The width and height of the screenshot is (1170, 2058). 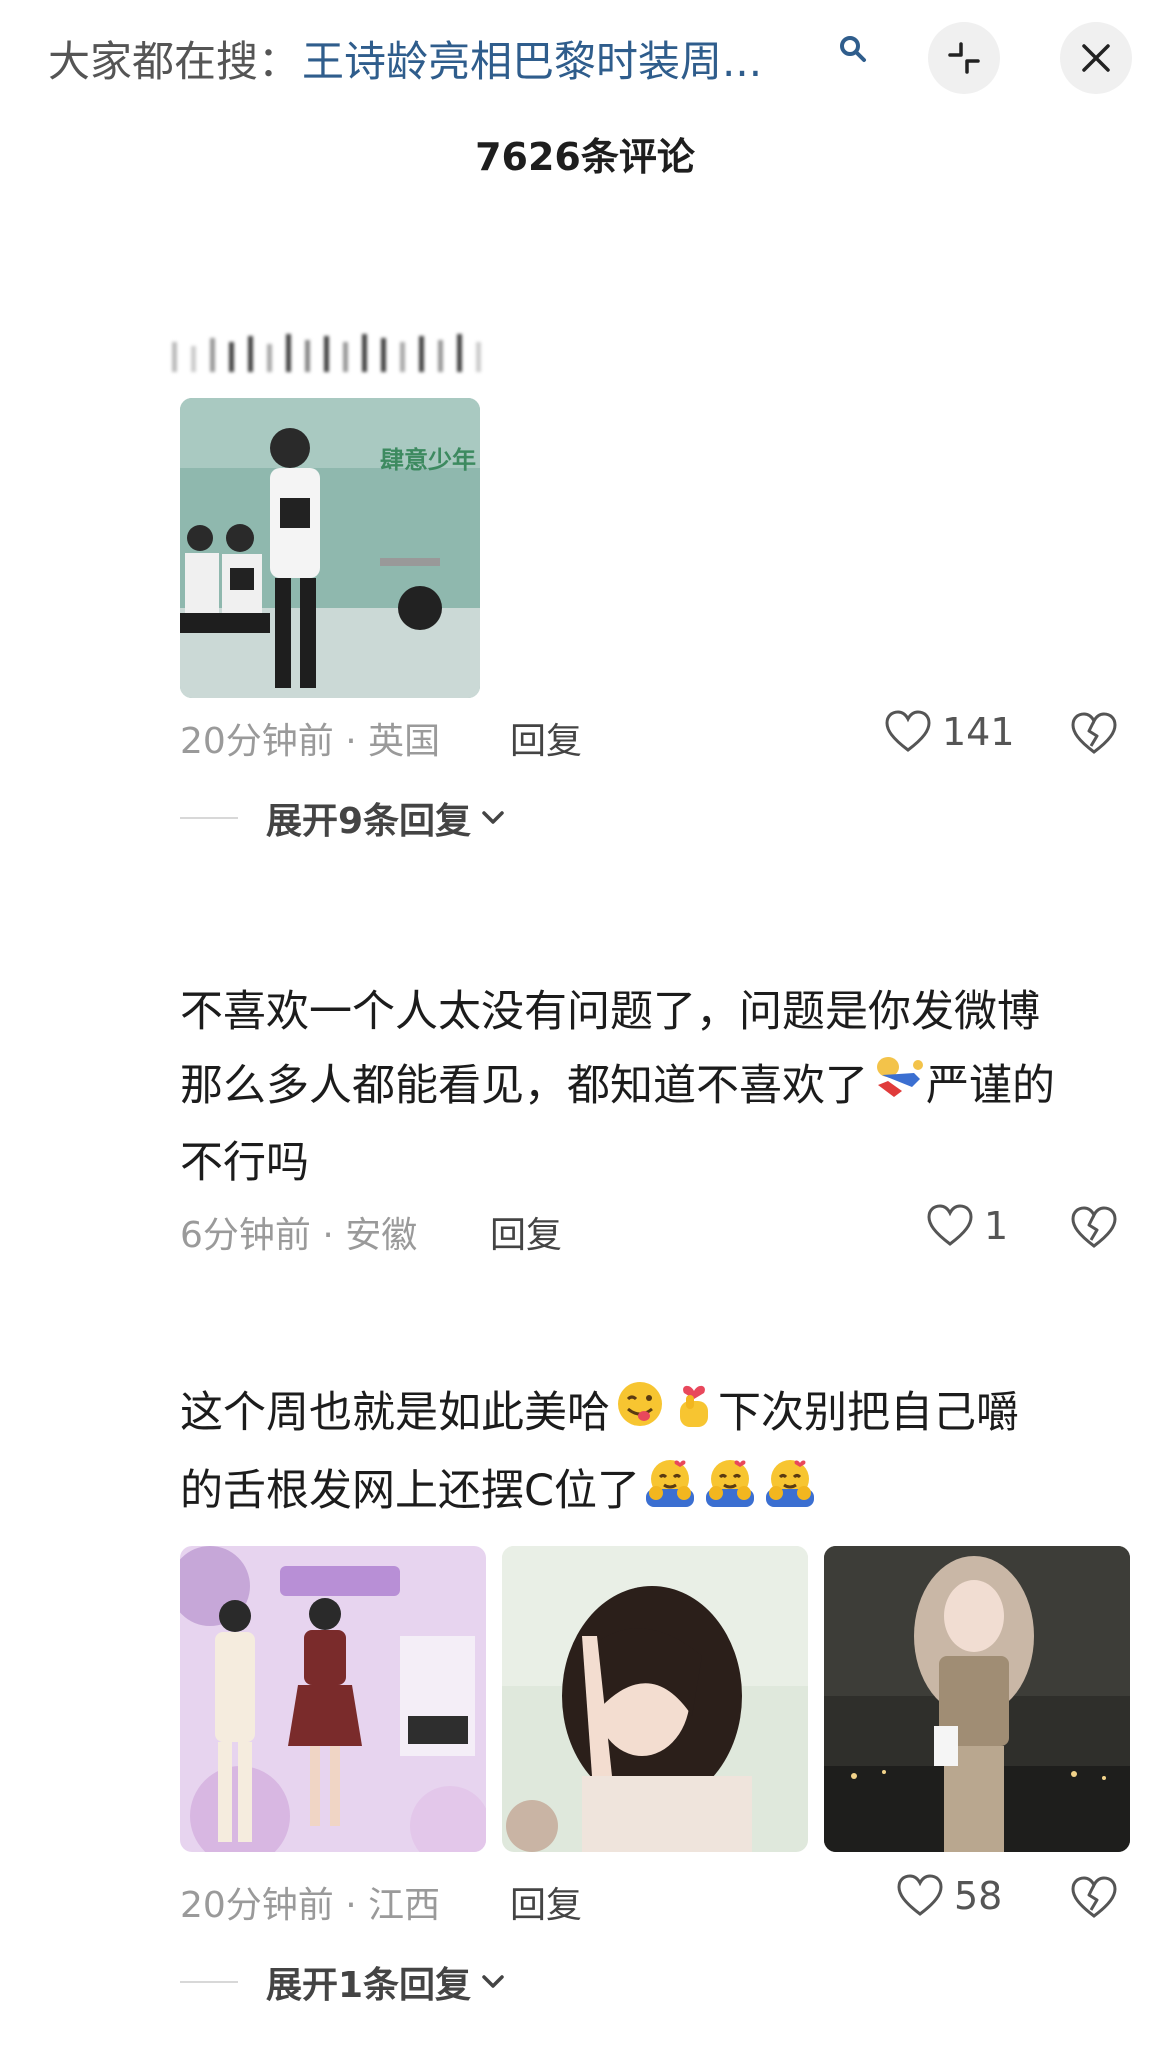 I want to click on svg-text: 肆意少年, so click(x=428, y=460).